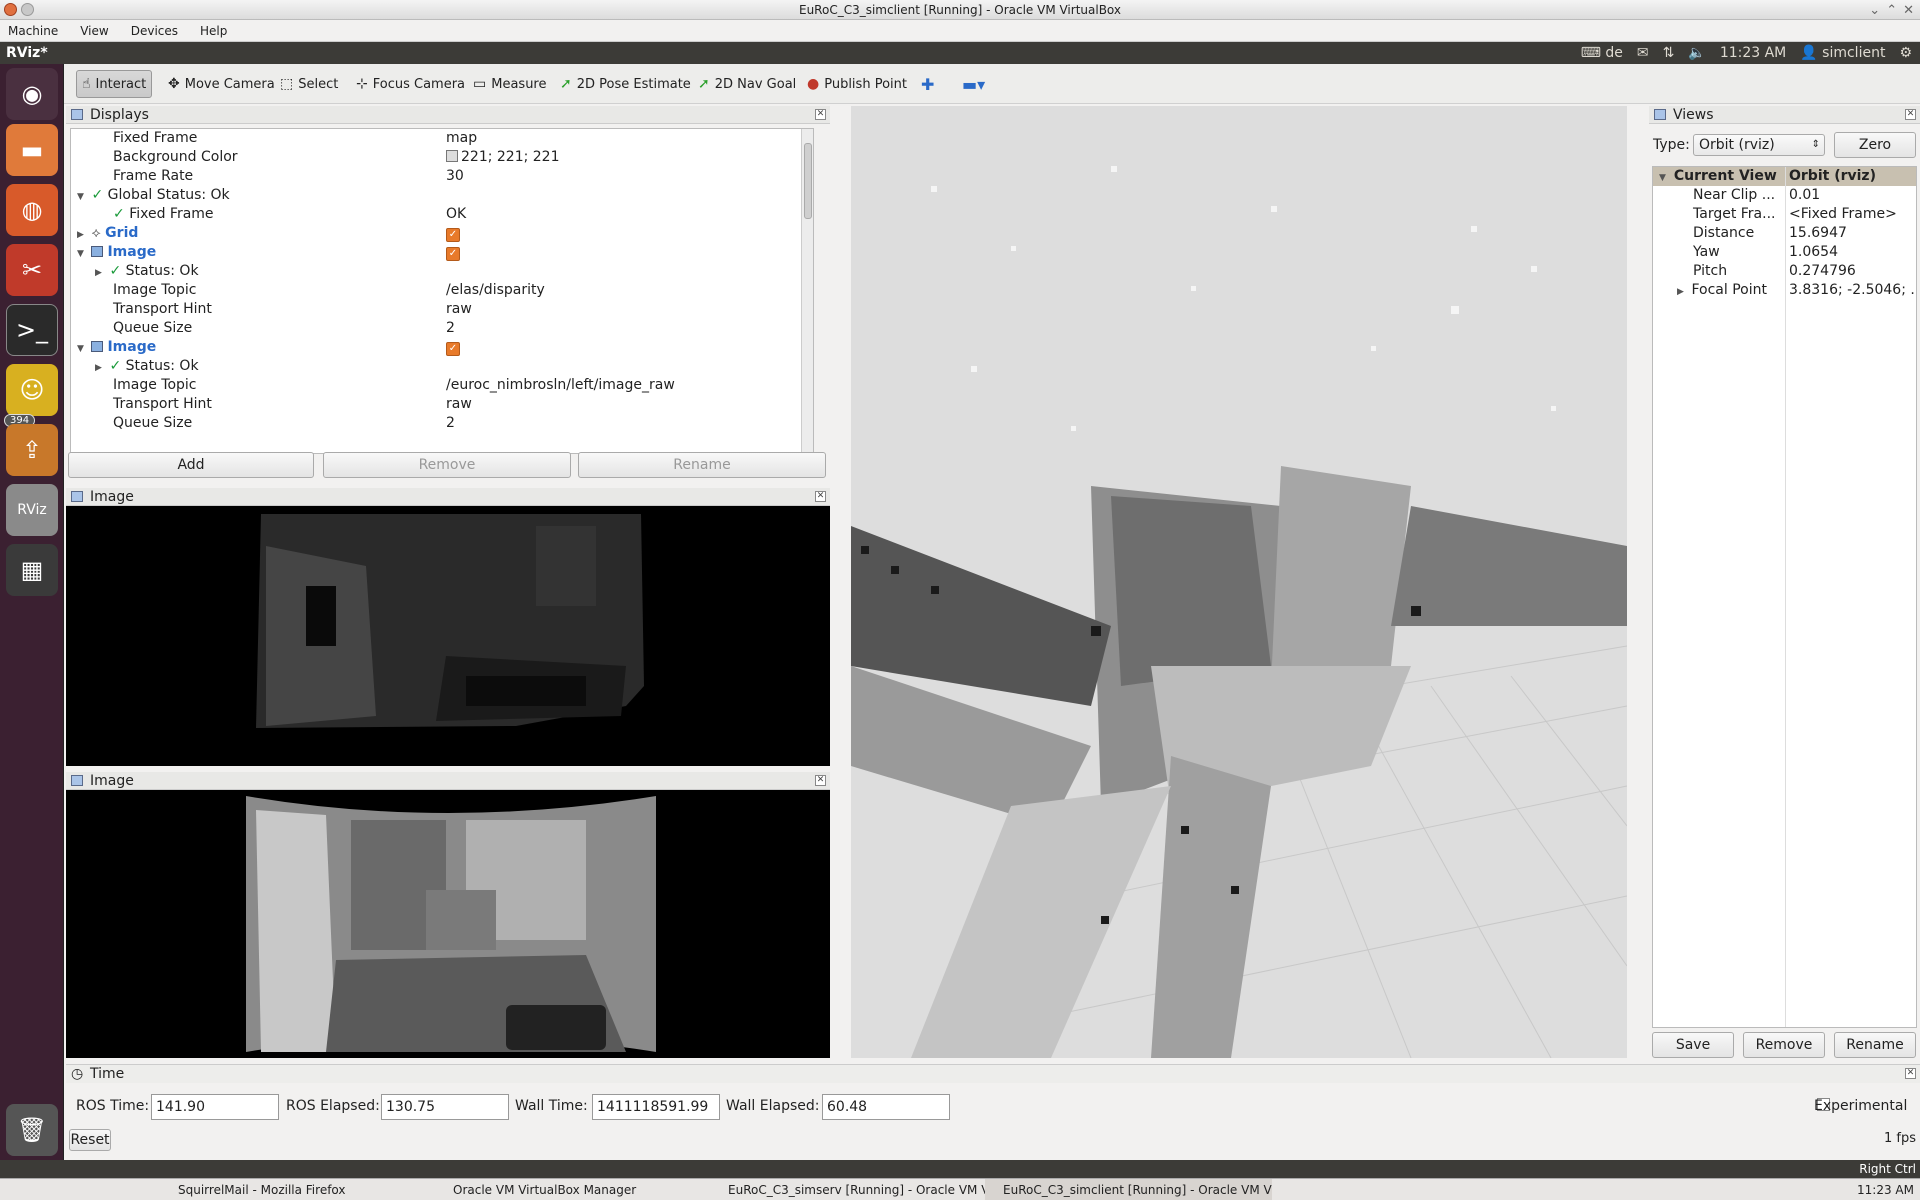  I want to click on rviz-icon: RViz, so click(32, 510).